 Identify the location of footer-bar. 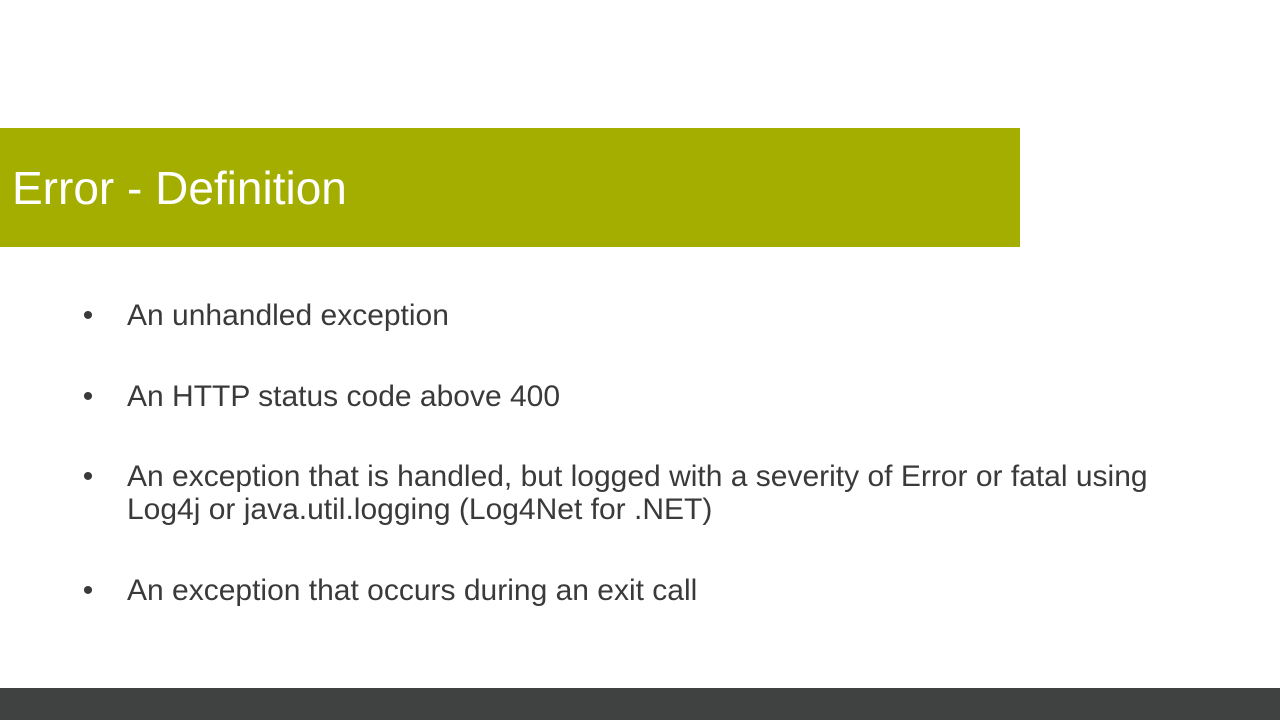
(640, 704).